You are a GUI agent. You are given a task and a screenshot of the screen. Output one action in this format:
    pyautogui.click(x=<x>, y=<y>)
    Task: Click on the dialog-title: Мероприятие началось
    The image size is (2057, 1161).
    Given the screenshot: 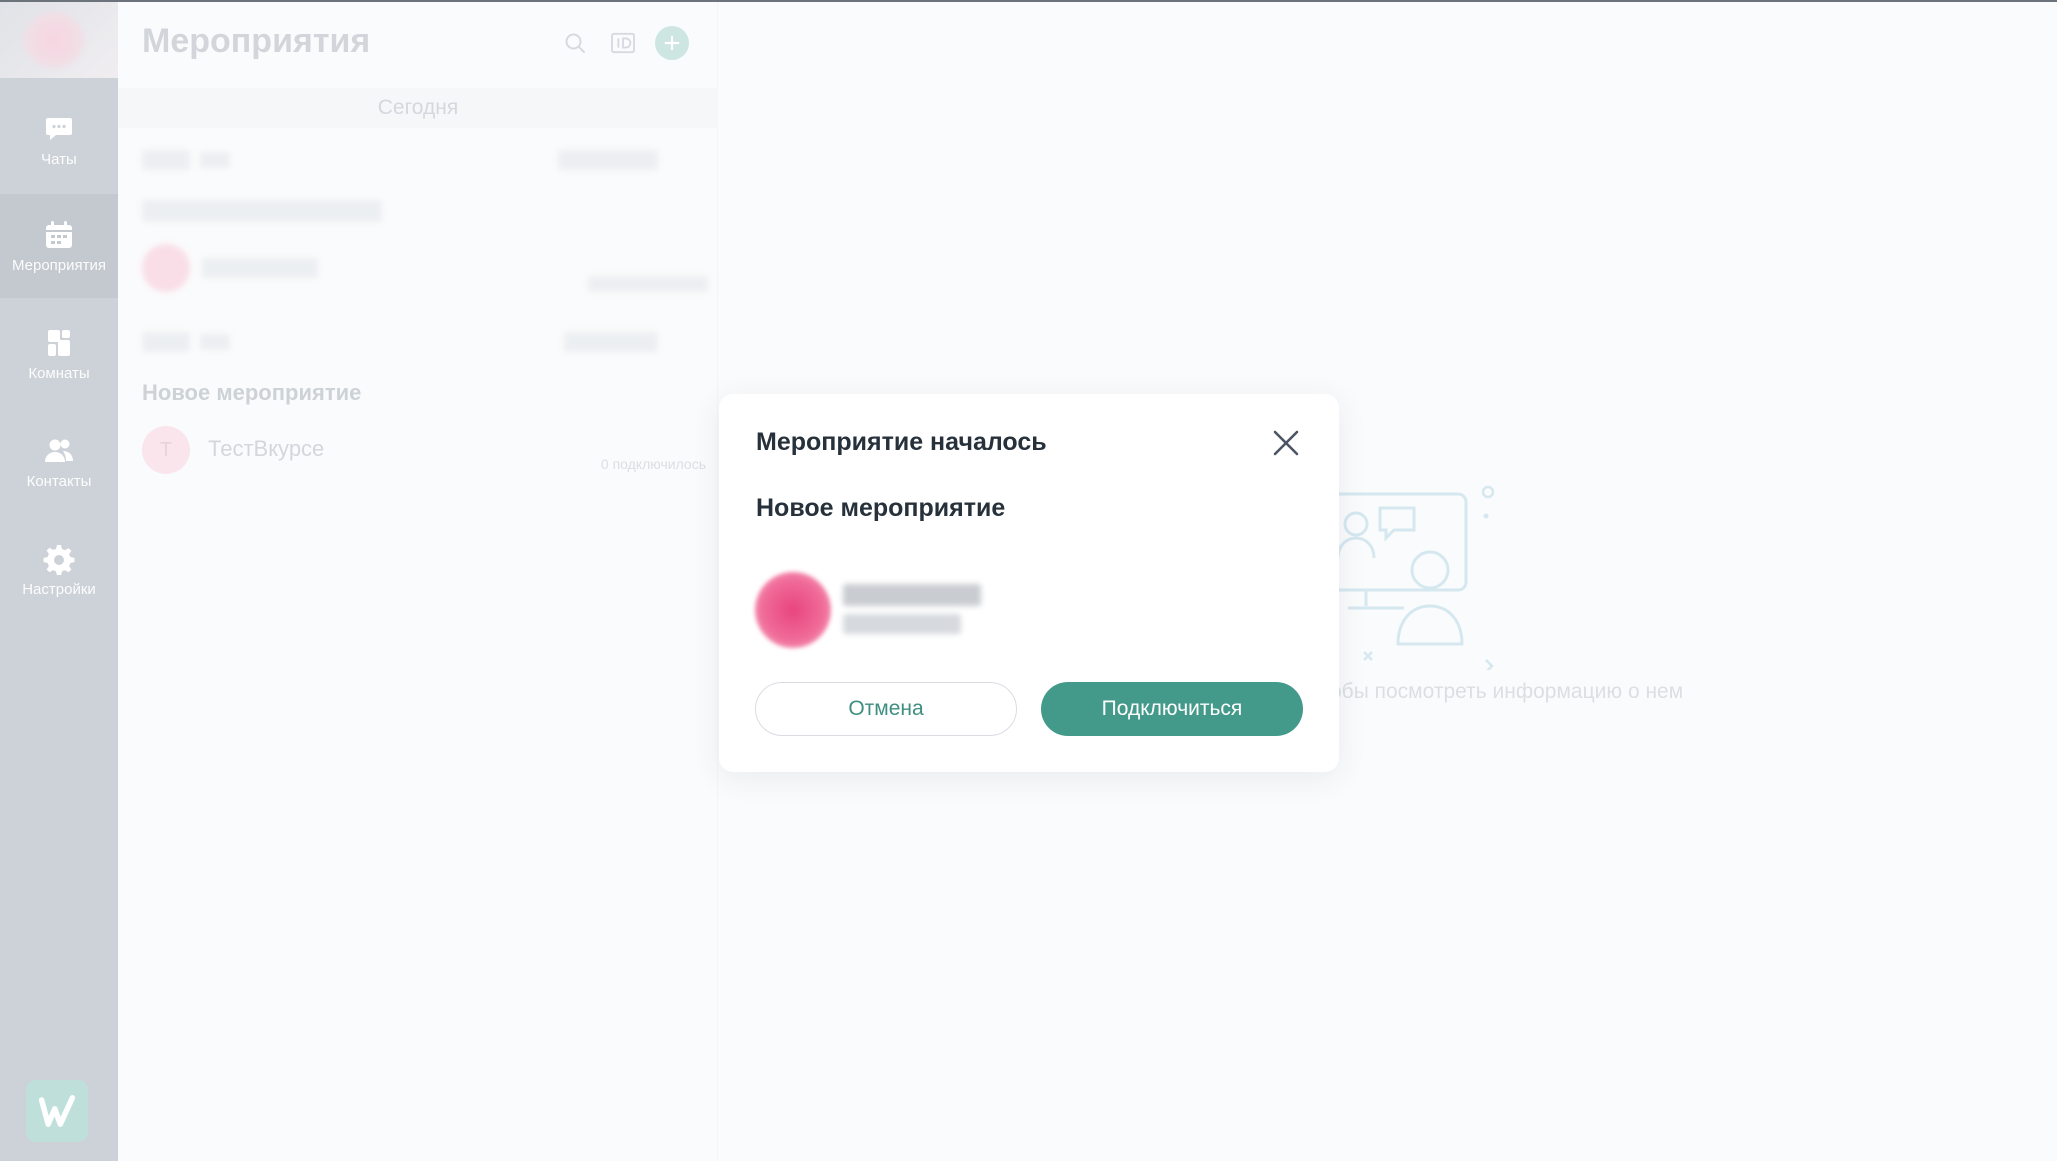 What is the action you would take?
    pyautogui.click(x=901, y=442)
    